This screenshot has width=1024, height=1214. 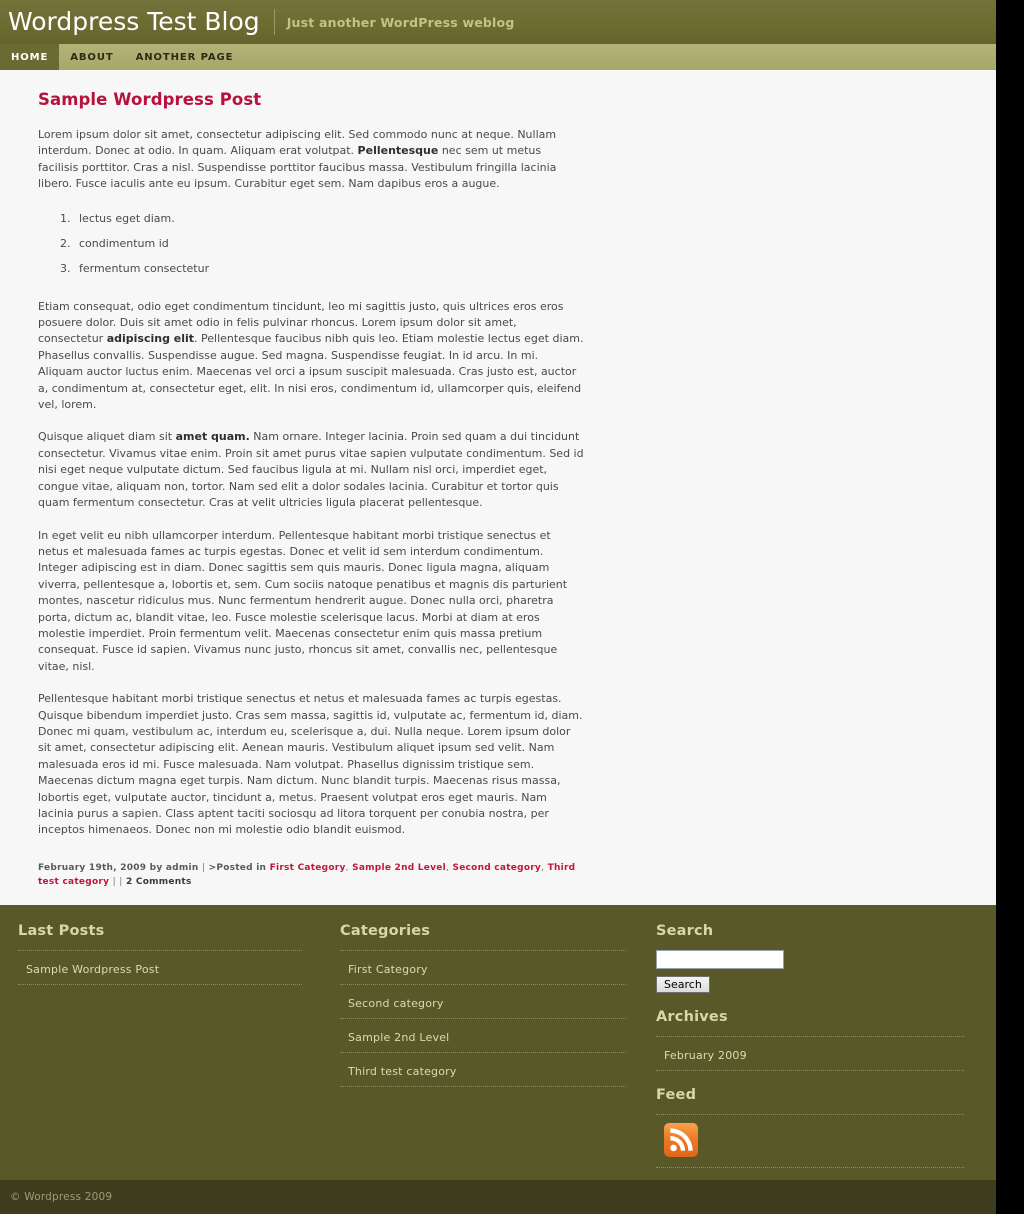 I want to click on feed-icon-container, so click(x=810, y=1140).